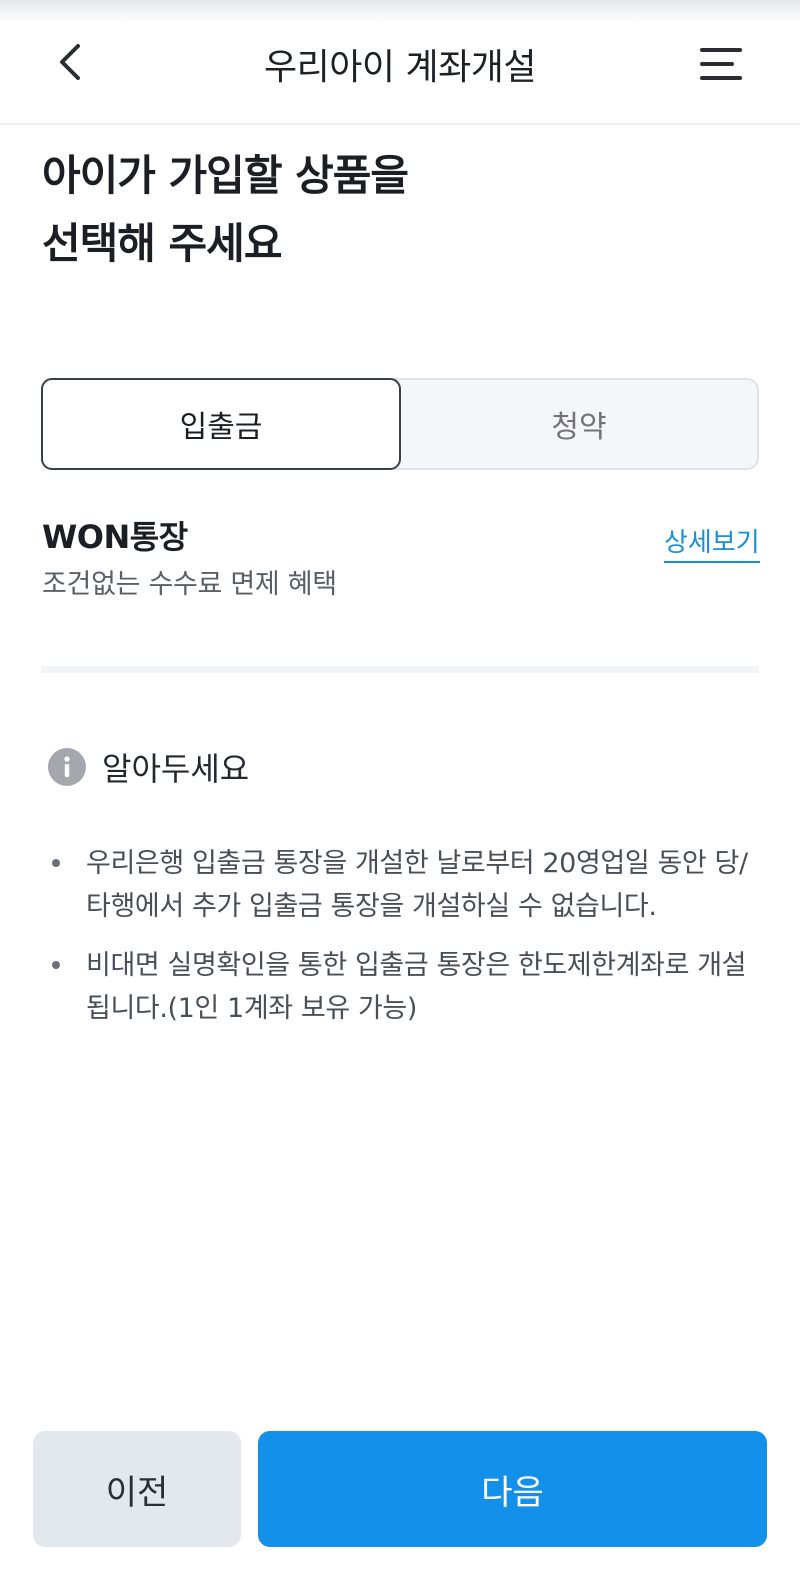  Describe the element at coordinates (115, 537) in the screenshot. I see `product-name: WON통장` at that location.